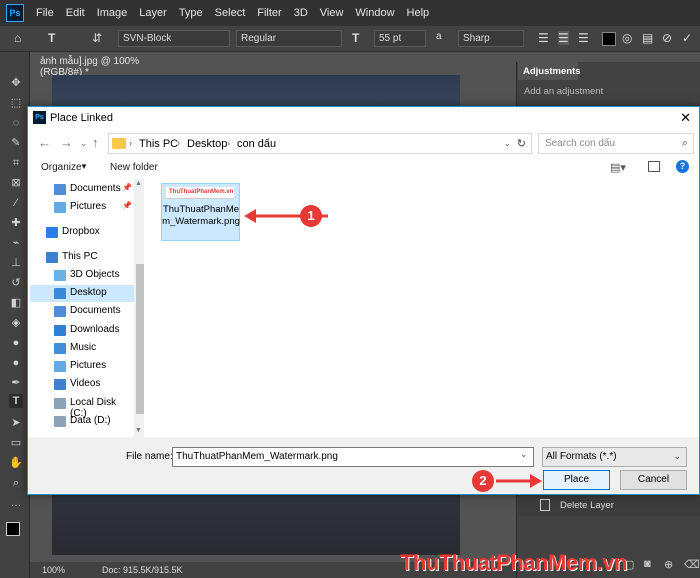 Image resolution: width=700 pixels, height=578 pixels. What do you see at coordinates (549, 71) in the screenshot?
I see `adjustments-tab: Adjustments` at bounding box center [549, 71].